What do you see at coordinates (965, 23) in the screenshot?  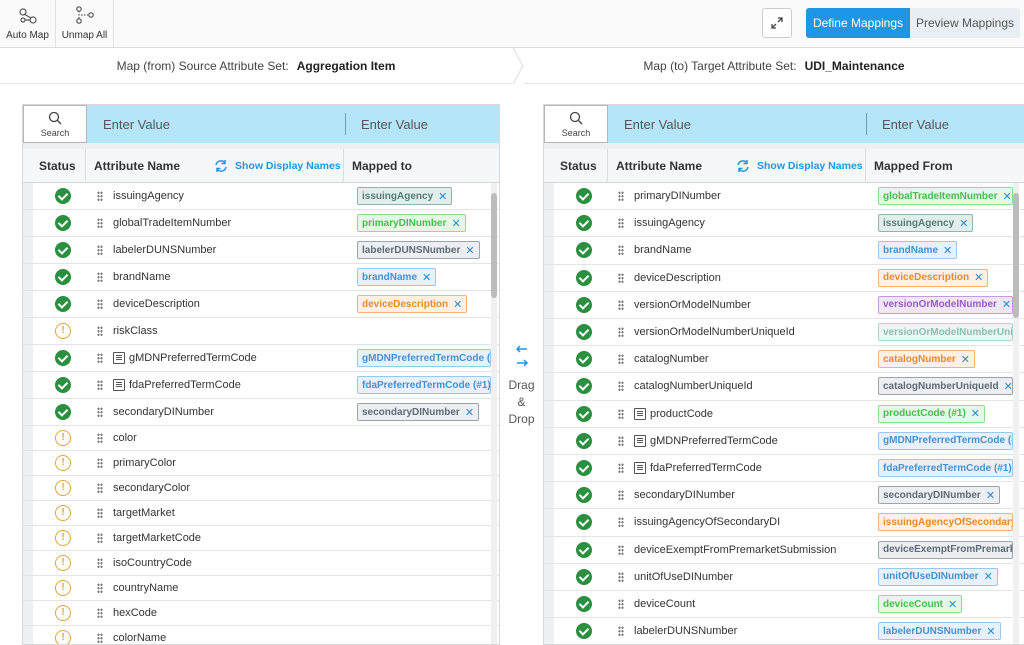 I see `preview-mappings-button: Preview Mappings` at bounding box center [965, 23].